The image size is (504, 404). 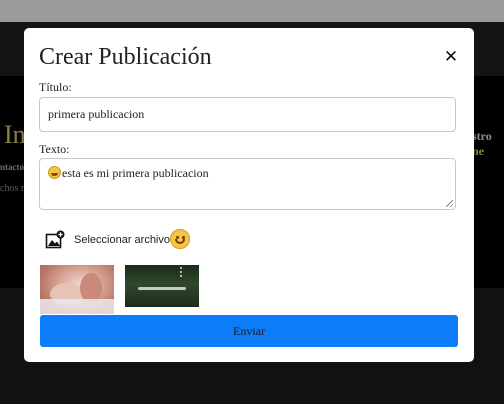 I want to click on submit-button: Enviar, so click(x=249, y=331).